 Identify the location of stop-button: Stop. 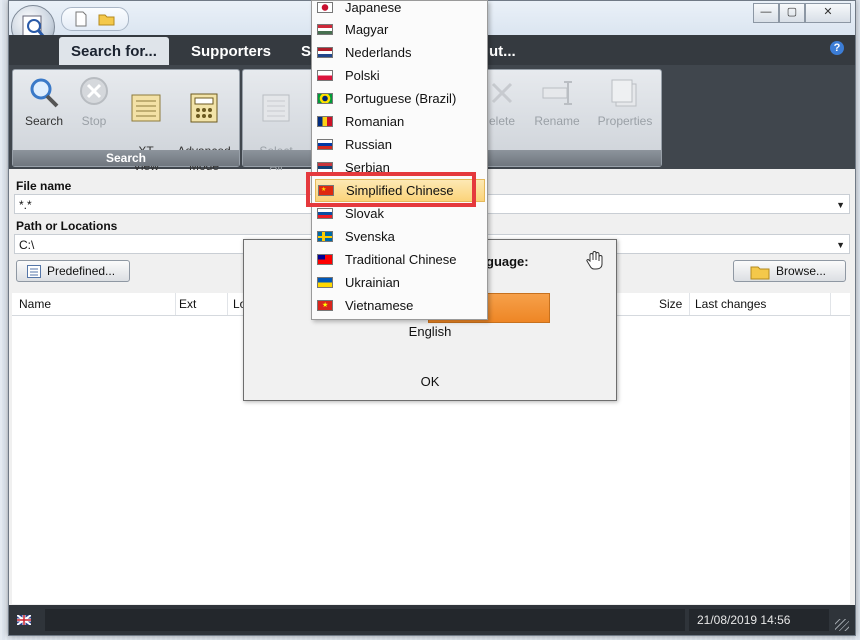
(94, 102).